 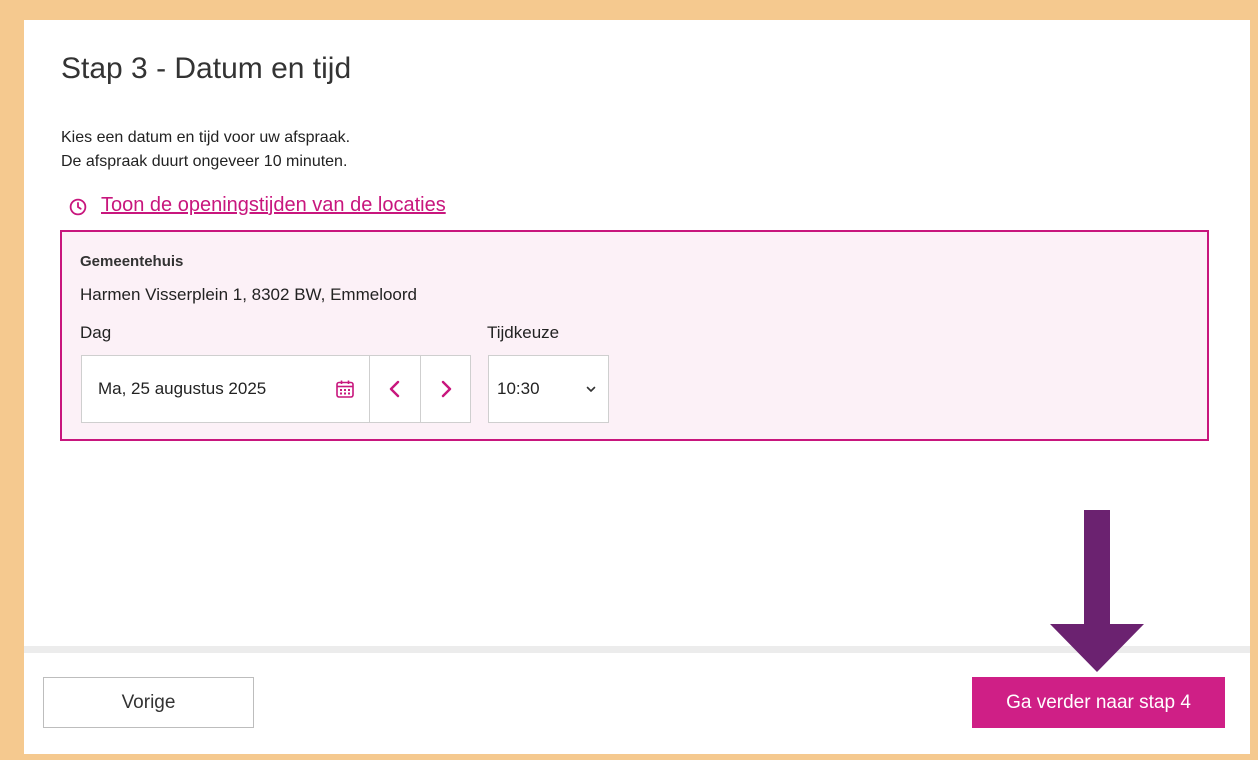 I want to click on time-select: 10:30, so click(x=548, y=389).